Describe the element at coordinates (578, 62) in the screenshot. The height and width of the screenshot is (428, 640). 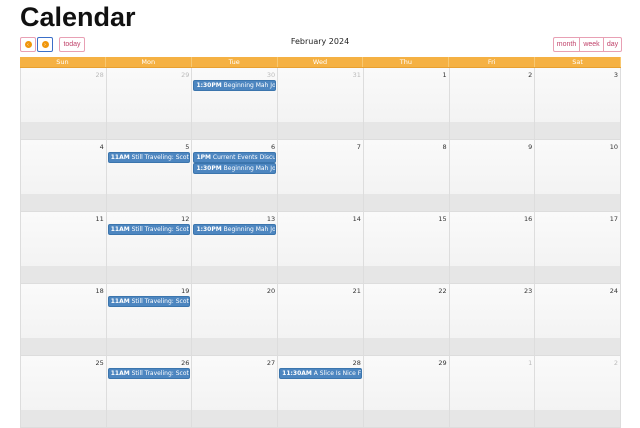
I see `weekday-sat: Sat` at that location.